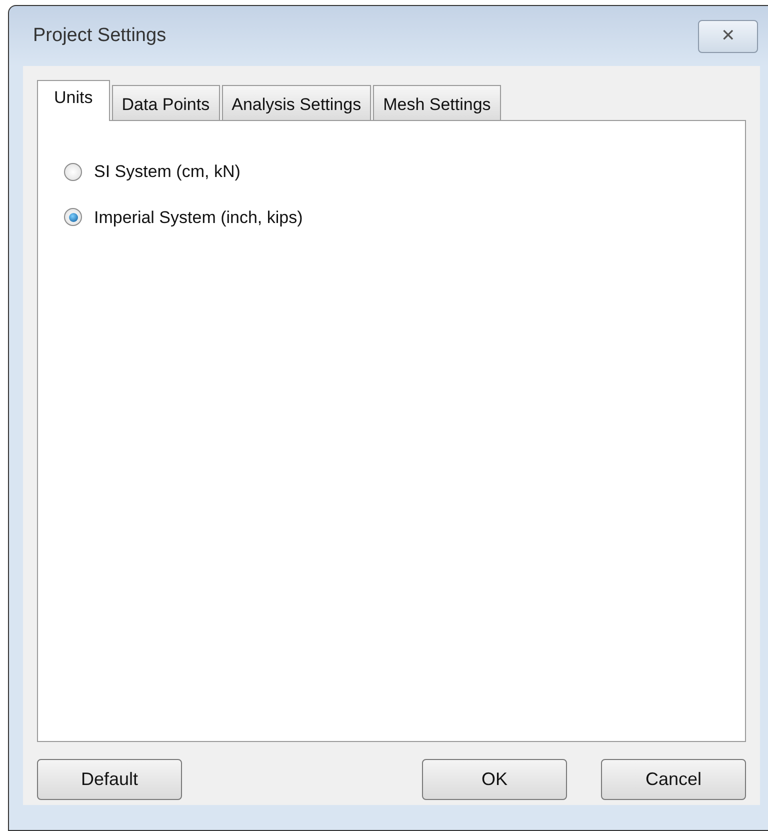 This screenshot has width=768, height=831. I want to click on dialog-button: Cancel, so click(673, 779).